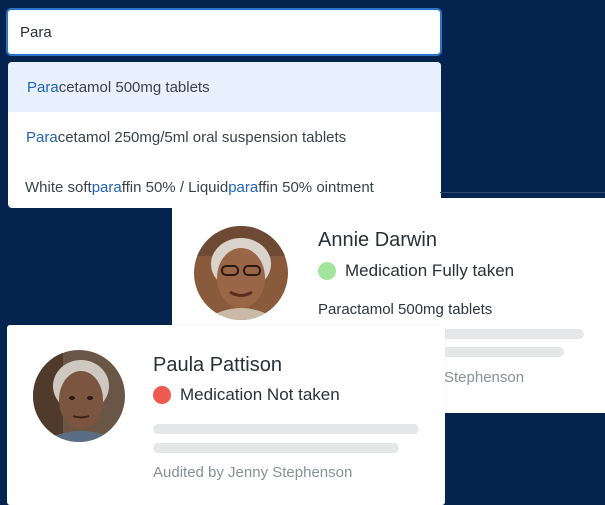 The height and width of the screenshot is (505, 605). I want to click on patient-name: Paula Pattison, so click(217, 365).